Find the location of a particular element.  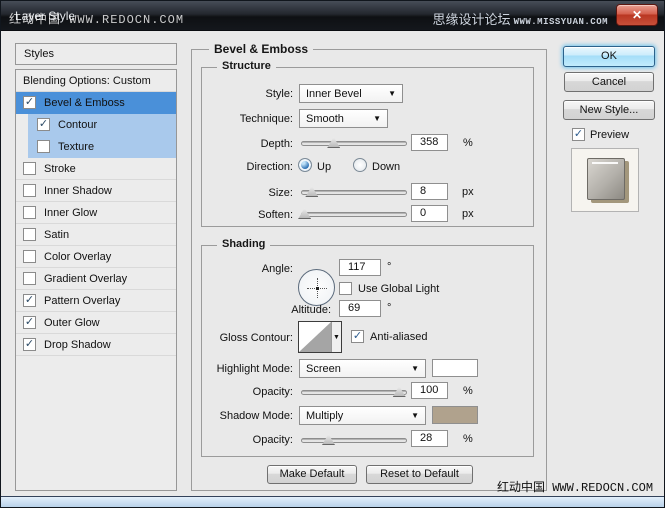

styles-list-item-label: Contour is located at coordinates (78, 124).